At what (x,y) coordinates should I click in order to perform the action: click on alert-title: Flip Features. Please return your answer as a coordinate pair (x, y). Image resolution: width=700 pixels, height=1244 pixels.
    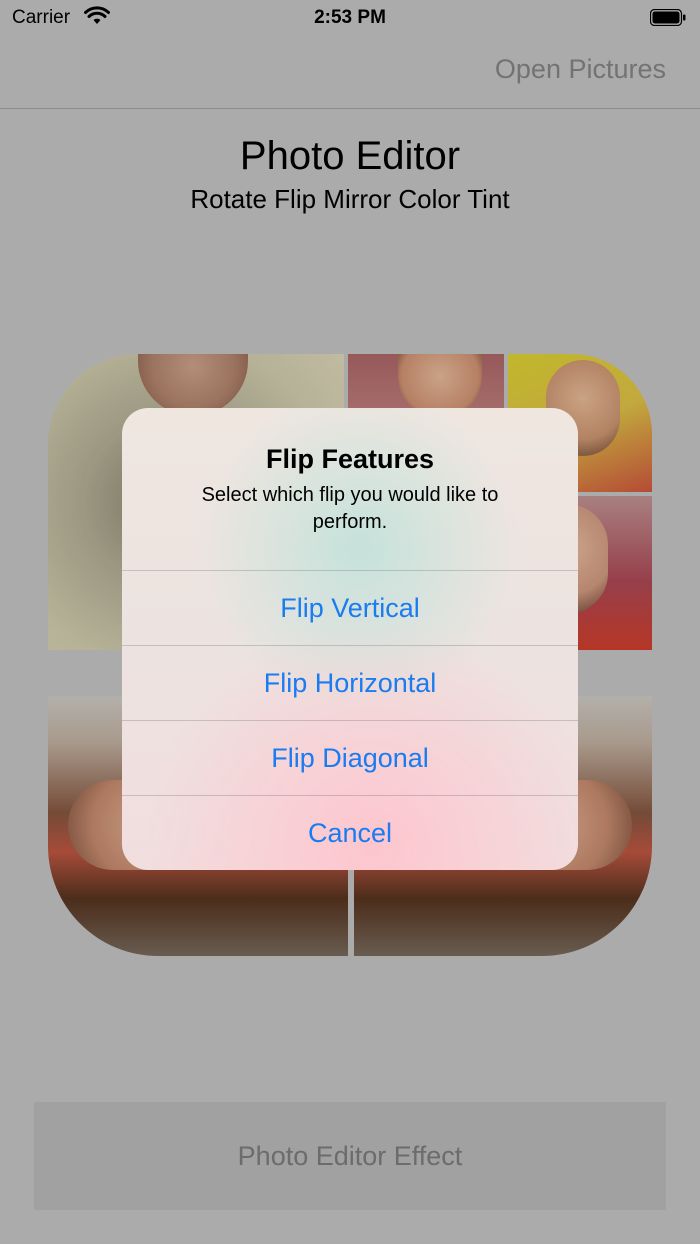
    Looking at the image, I should click on (350, 459).